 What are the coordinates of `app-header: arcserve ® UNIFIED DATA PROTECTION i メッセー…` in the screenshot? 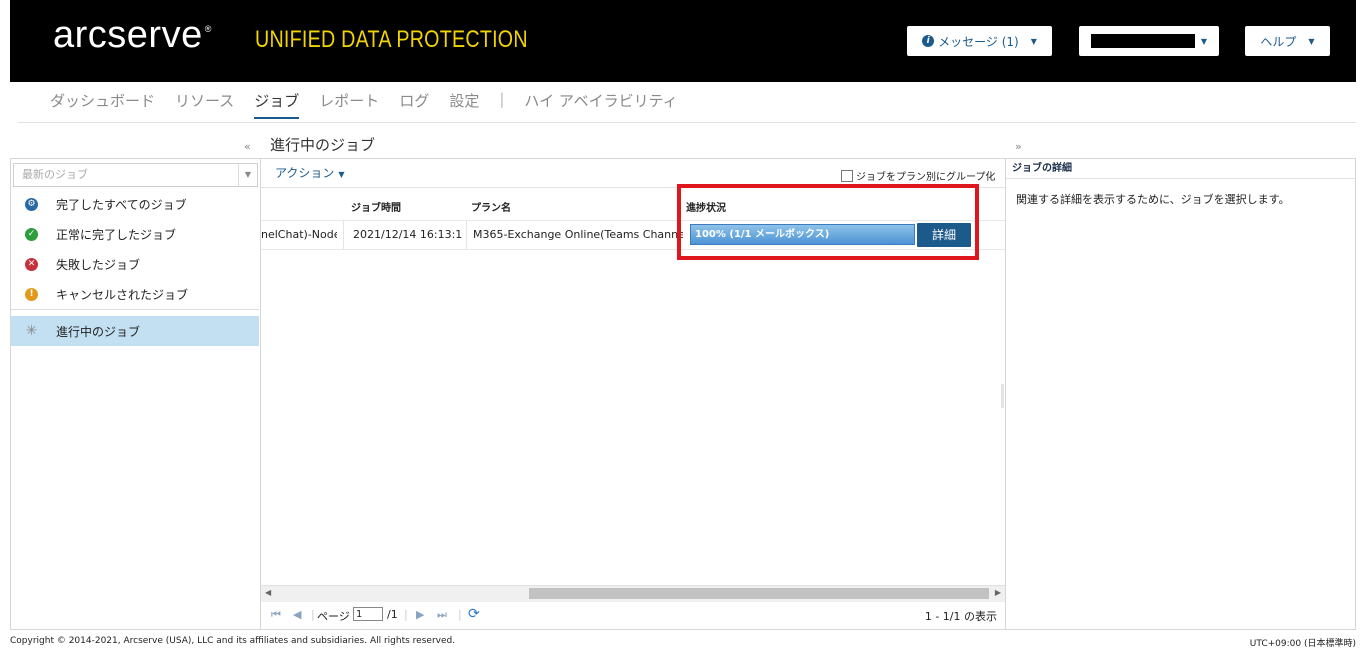 It's located at (683, 41).